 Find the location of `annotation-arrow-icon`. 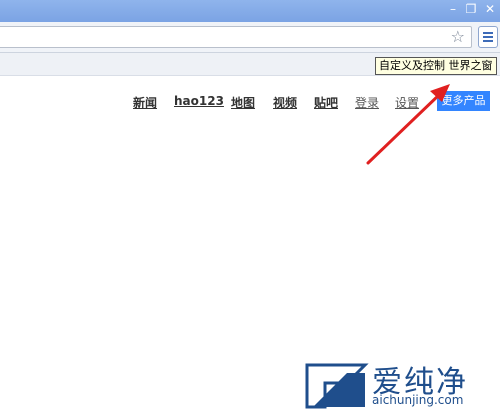

annotation-arrow-icon is located at coordinates (408, 124).